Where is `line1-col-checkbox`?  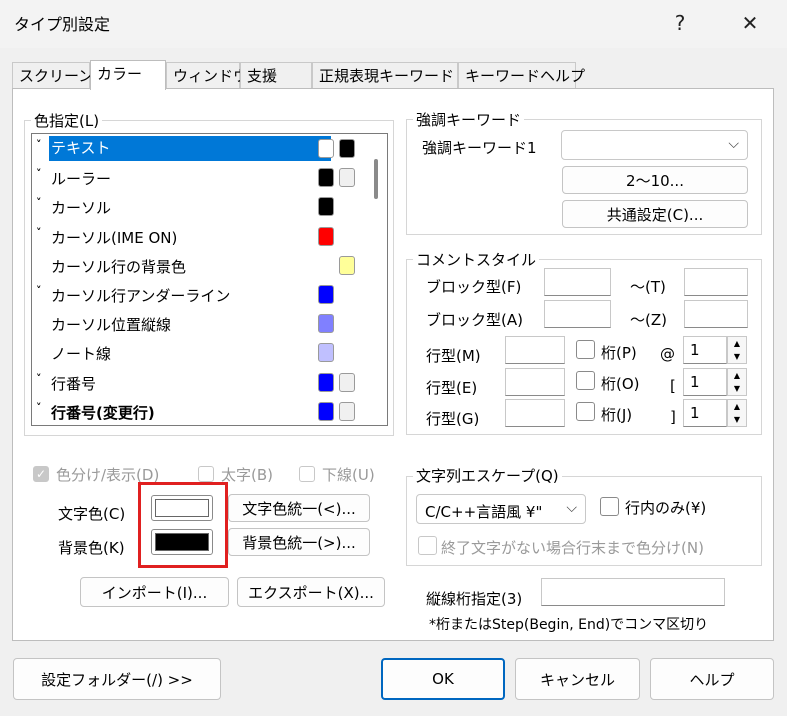
line1-col-checkbox is located at coordinates (585, 349).